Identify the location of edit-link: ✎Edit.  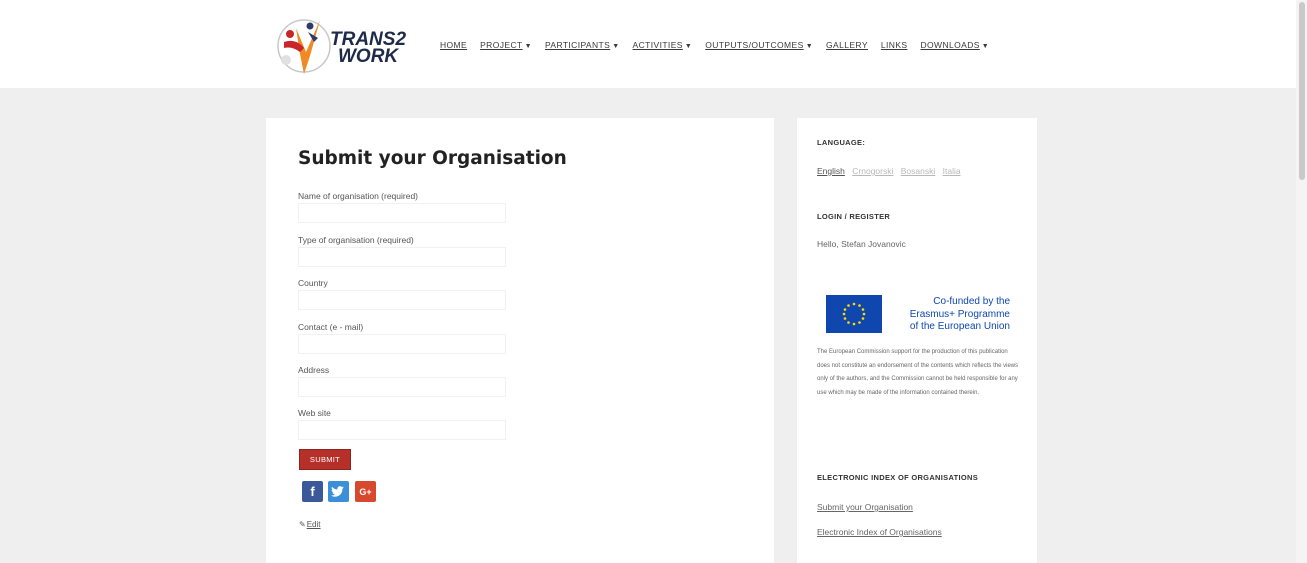
(310, 524).